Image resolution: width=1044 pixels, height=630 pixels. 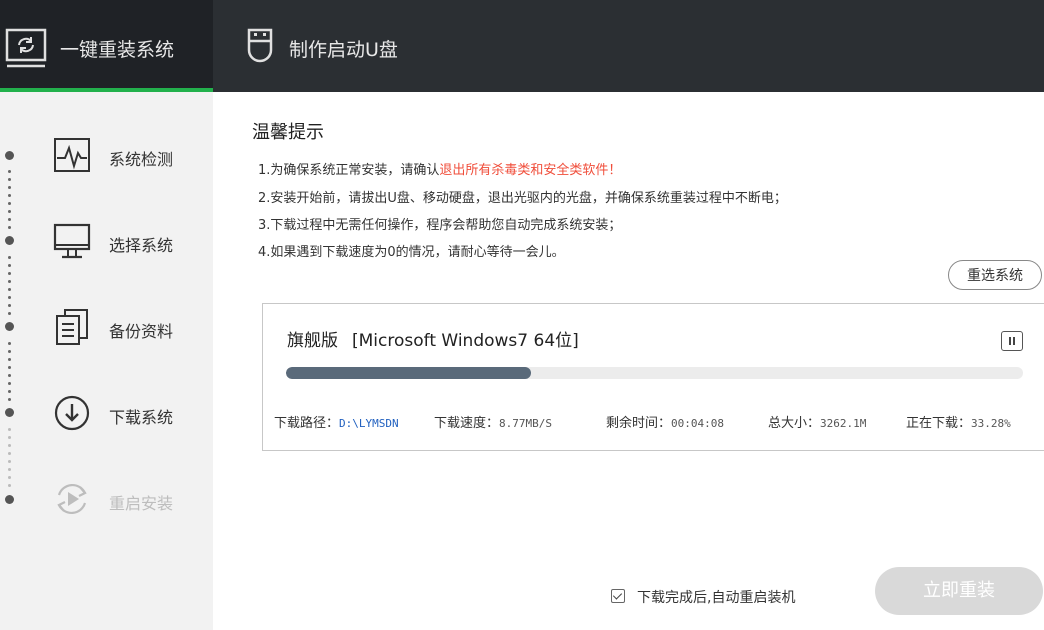 I want to click on download-progress-bar, so click(x=654, y=373).